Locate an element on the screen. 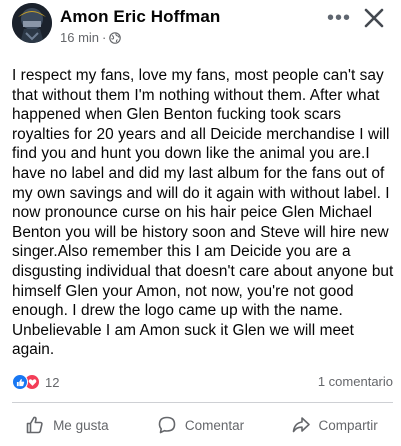 Image resolution: width=401 pixels, height=446 pixels. action-bar: Me gusta Comentar Compartir is located at coordinates (200, 425).